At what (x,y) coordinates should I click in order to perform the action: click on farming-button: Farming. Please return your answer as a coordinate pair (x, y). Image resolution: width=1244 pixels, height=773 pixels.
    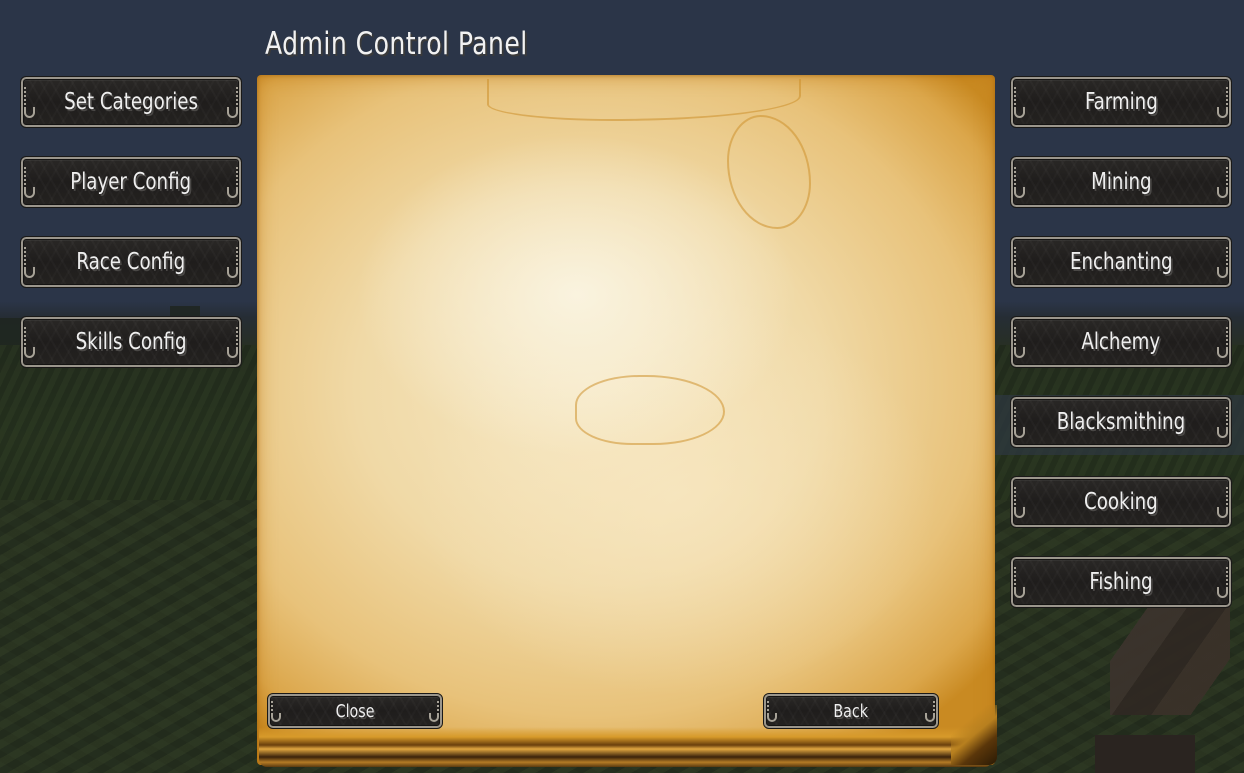
    Looking at the image, I should click on (1121, 102).